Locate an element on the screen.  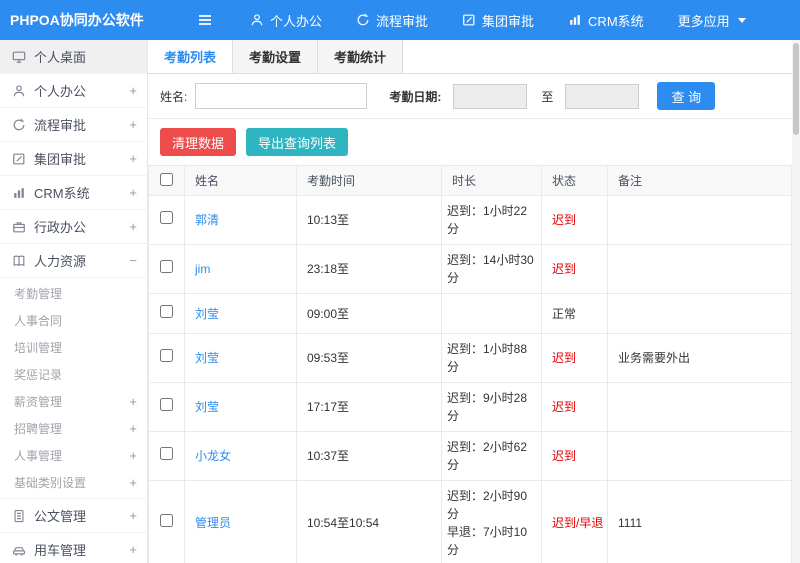
nav-label: 流程审批 is located at coordinates (402, 21).